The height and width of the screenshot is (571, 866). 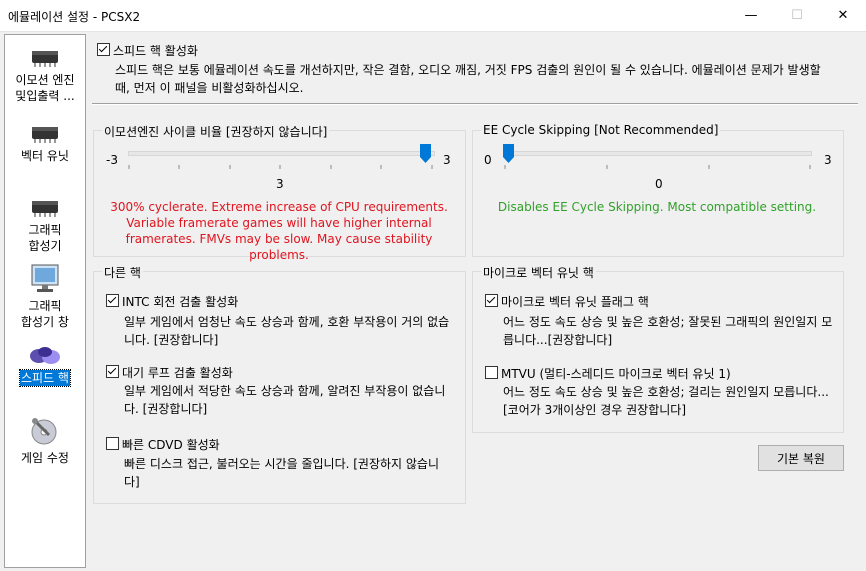 What do you see at coordinates (112, 300) in the screenshot?
I see `intc-spin-checkbox` at bounding box center [112, 300].